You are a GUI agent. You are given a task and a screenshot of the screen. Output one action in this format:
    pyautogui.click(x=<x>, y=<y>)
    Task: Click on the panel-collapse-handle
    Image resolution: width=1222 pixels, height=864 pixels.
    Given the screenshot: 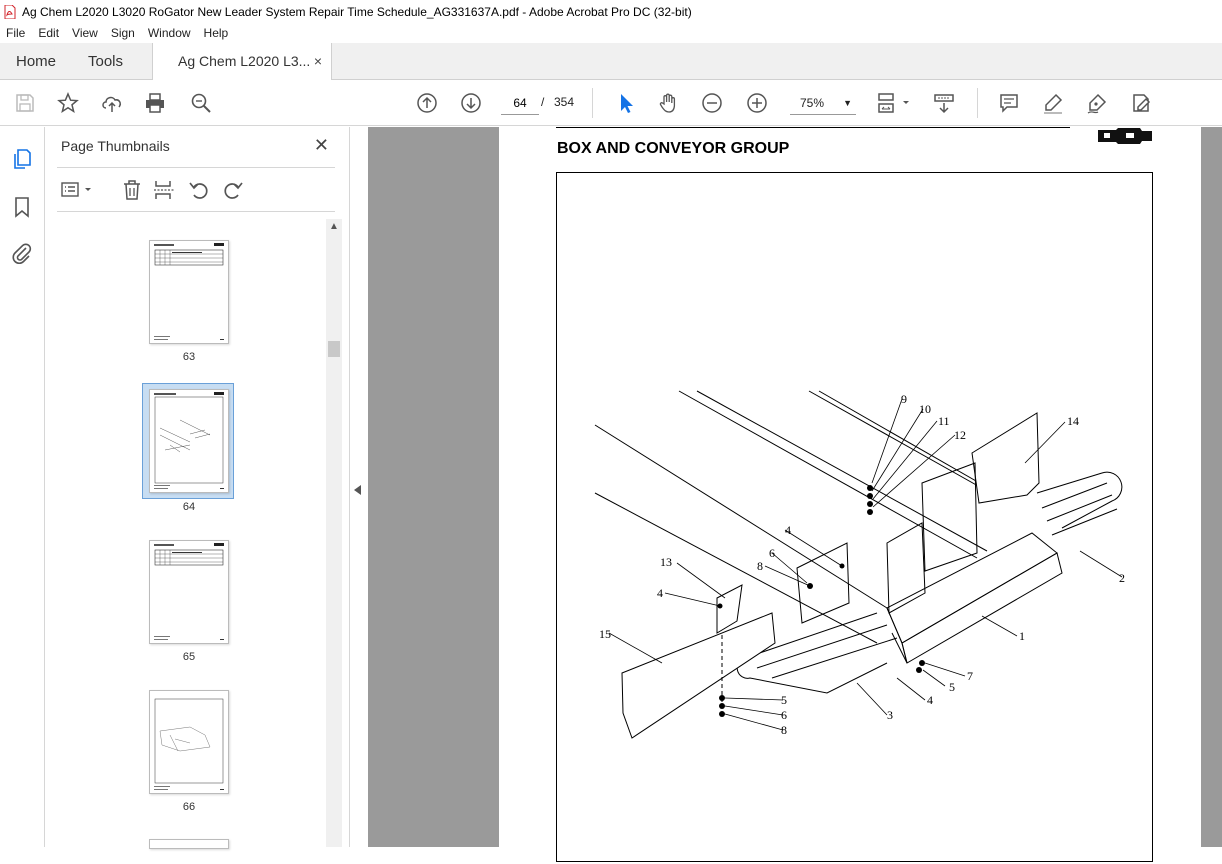 What is the action you would take?
    pyautogui.click(x=359, y=487)
    